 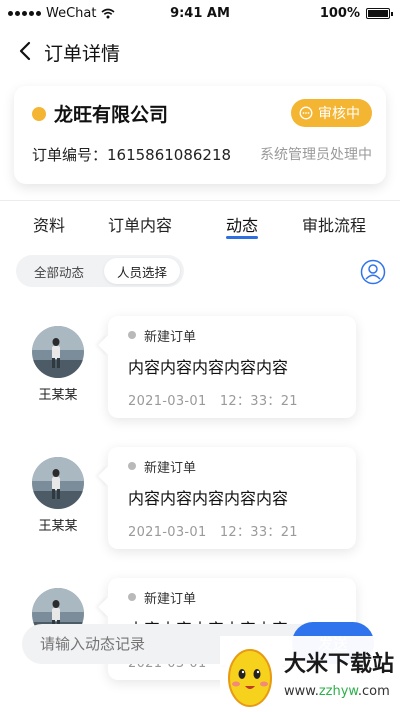 What do you see at coordinates (379, 13) in the screenshot?
I see `battery-icon` at bounding box center [379, 13].